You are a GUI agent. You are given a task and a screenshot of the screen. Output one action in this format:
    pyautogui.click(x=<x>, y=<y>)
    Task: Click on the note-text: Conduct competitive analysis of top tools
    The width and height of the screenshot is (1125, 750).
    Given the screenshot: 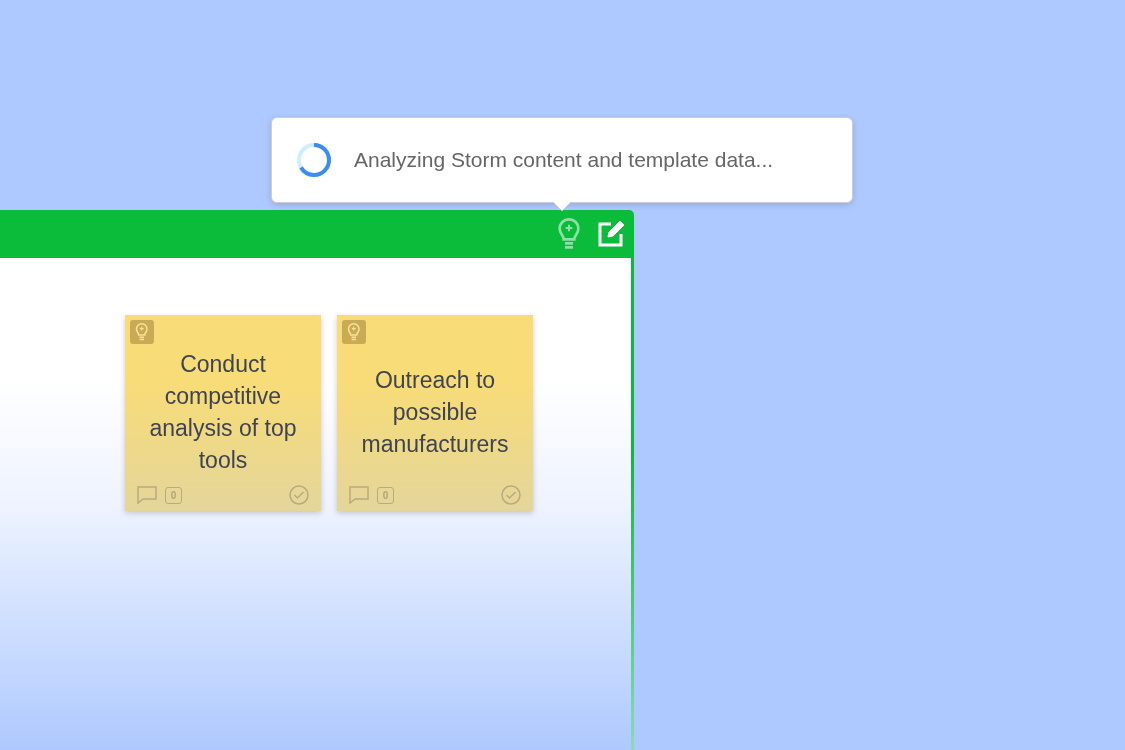 What is the action you would take?
    pyautogui.click(x=223, y=412)
    